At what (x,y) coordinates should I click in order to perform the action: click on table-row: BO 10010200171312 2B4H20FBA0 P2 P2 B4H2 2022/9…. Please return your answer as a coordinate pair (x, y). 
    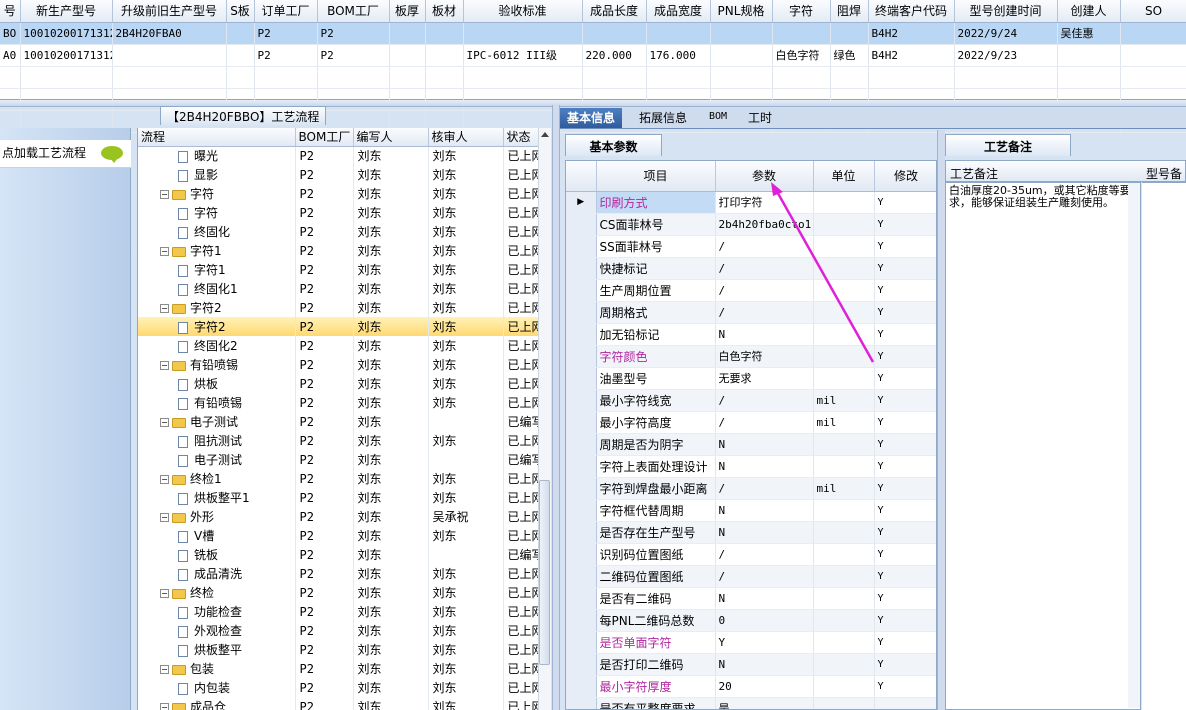
    Looking at the image, I should click on (593, 33).